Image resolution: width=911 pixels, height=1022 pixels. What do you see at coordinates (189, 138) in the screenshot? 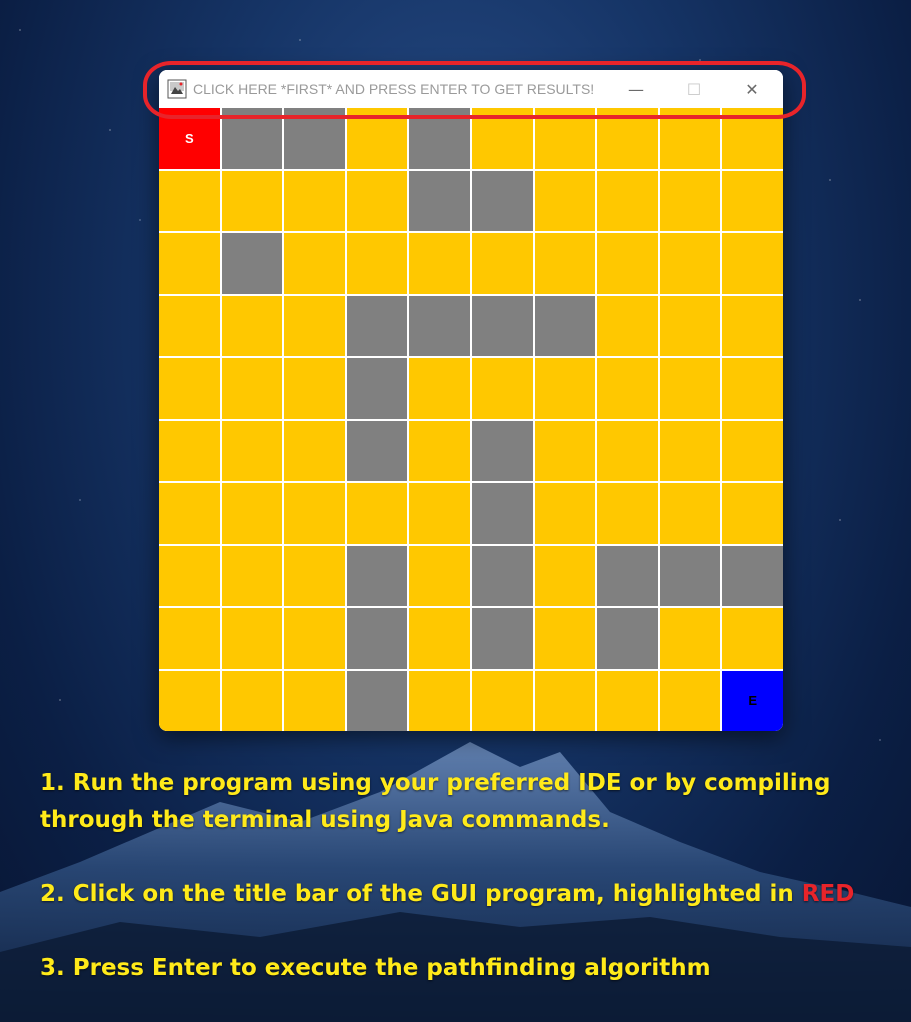
I see `start-cell: S` at bounding box center [189, 138].